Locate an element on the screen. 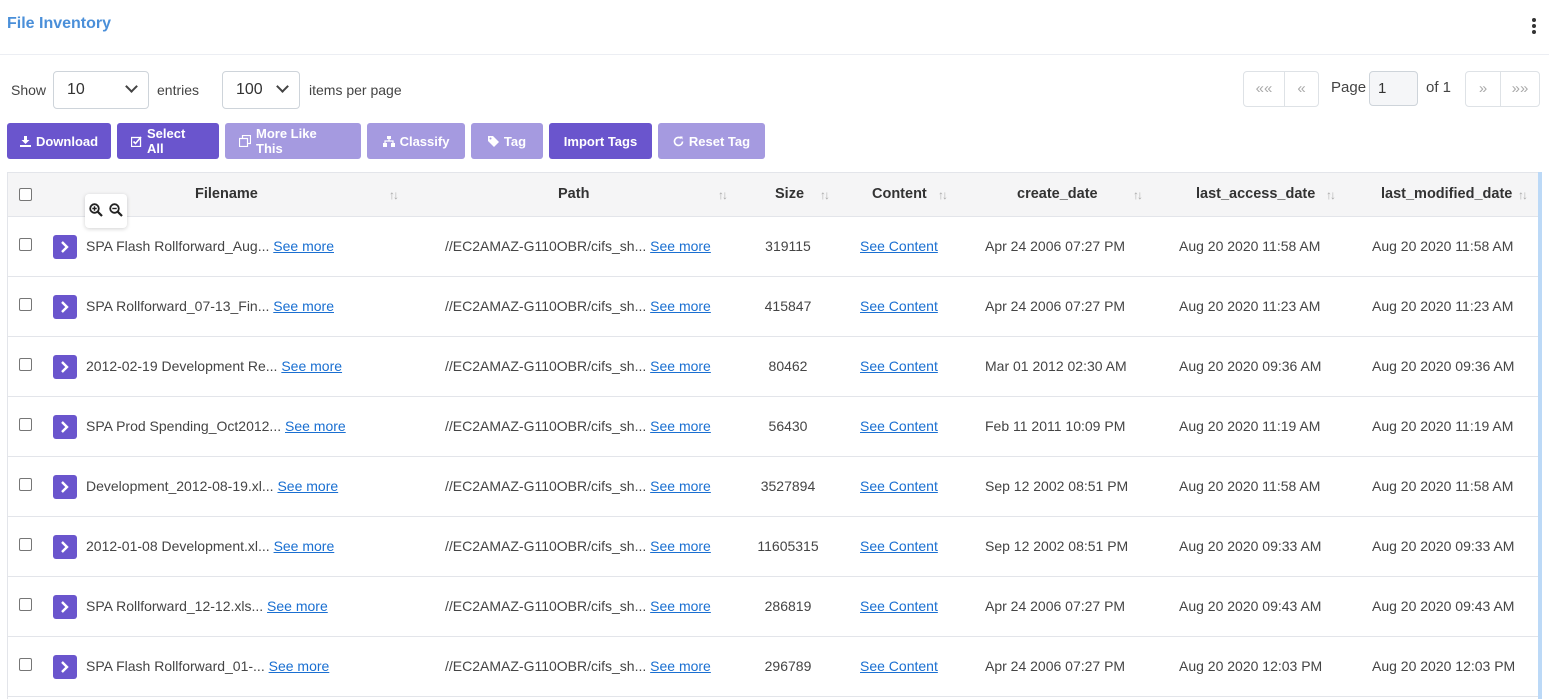  column-header-last-modified-date: last_modified_date is located at coordinates (1446, 194).